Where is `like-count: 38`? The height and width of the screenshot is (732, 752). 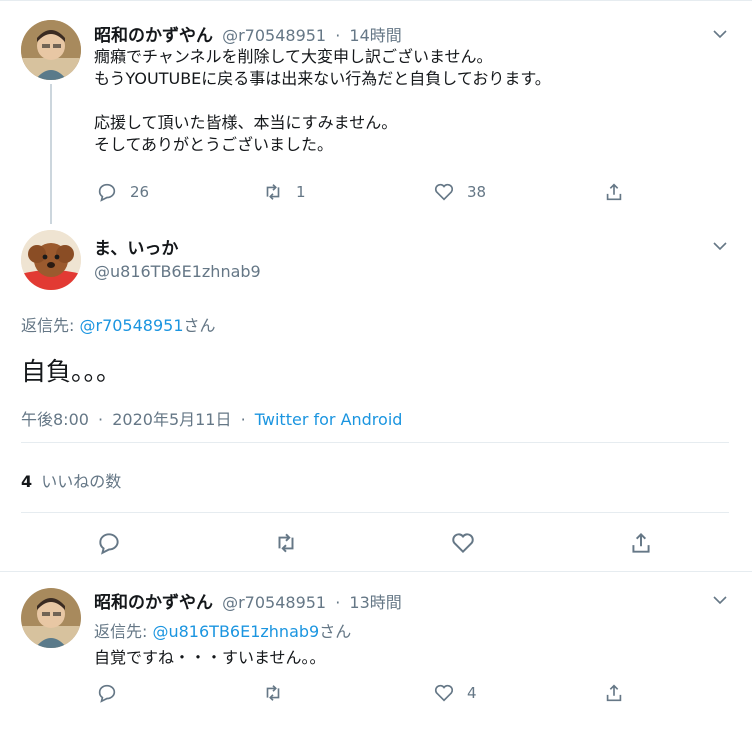 like-count: 38 is located at coordinates (477, 192).